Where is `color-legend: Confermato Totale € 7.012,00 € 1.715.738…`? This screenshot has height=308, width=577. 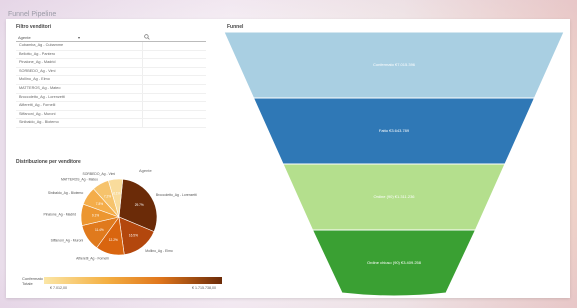
color-legend: Confermato Totale € 7.012,00 € 1.715.738… is located at coordinates (122, 283).